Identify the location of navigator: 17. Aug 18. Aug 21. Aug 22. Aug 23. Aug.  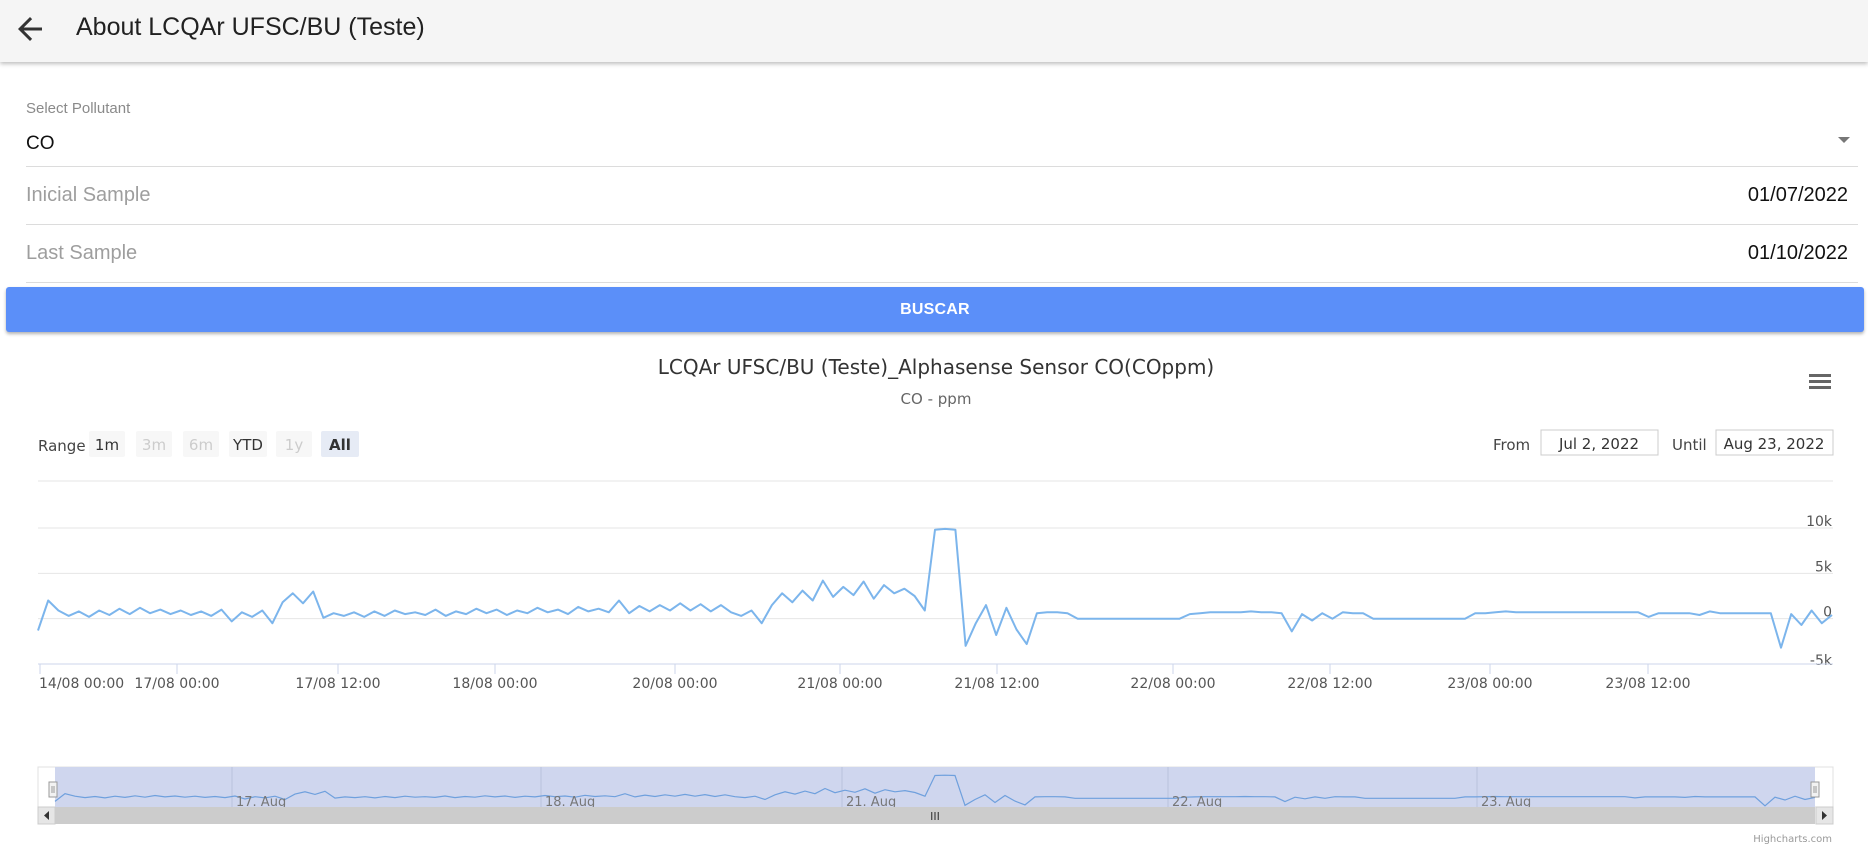
(935, 788).